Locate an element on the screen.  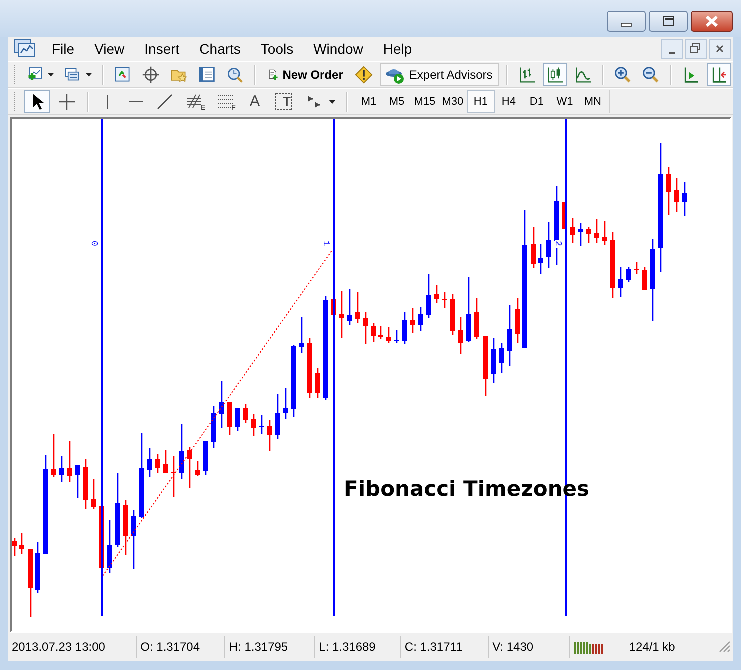
timeframe-button: MN is located at coordinates (592, 101).